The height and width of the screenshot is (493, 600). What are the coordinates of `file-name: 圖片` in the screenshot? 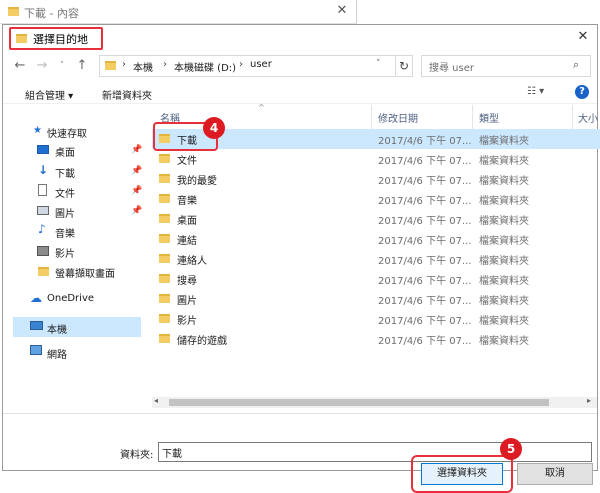 It's located at (187, 301).